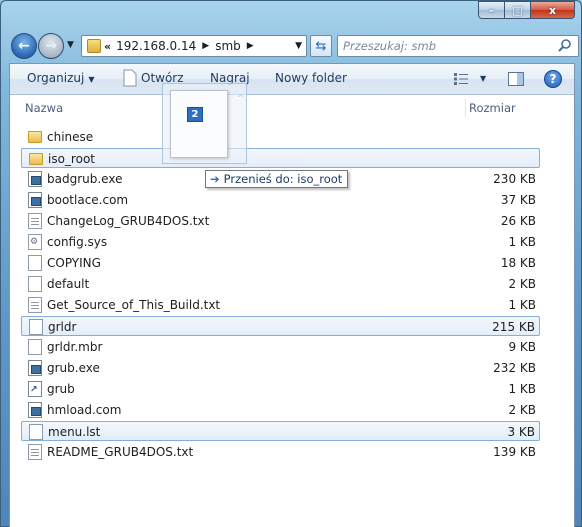 The height and width of the screenshot is (527, 582). I want to click on new-folder-label: Nowy folder, so click(311, 78).